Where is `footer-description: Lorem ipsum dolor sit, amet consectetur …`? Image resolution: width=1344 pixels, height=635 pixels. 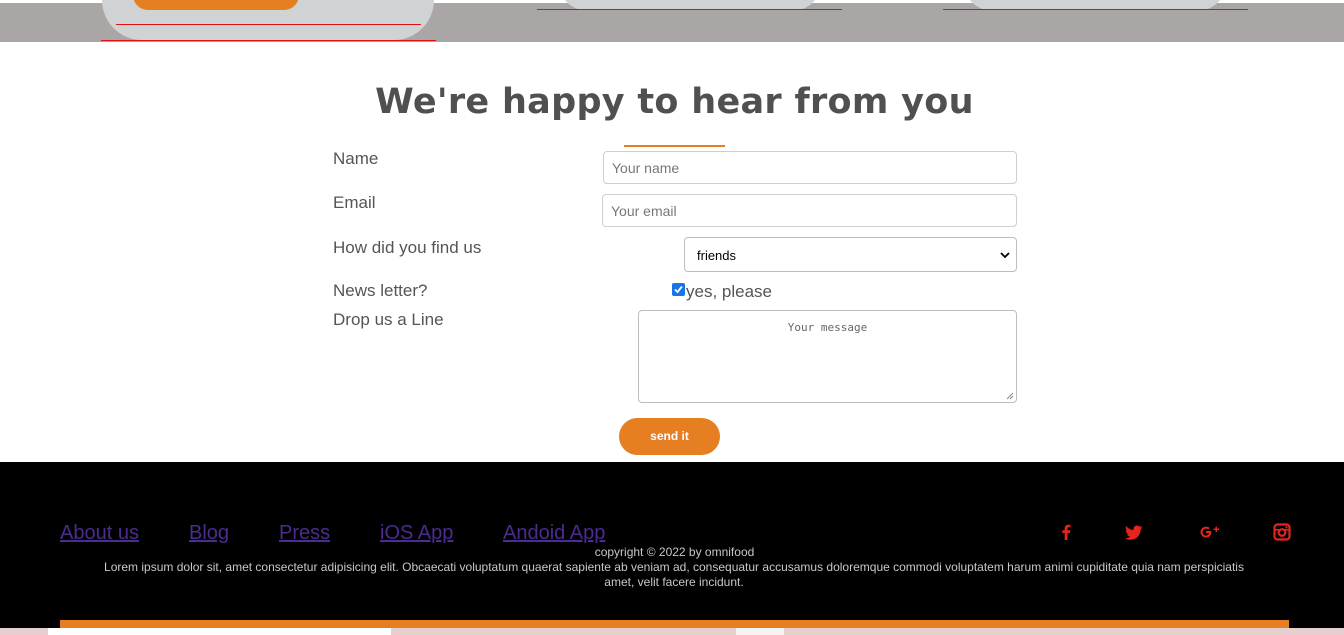 footer-description: Lorem ipsum dolor sit, amet consectetur … is located at coordinates (674, 574).